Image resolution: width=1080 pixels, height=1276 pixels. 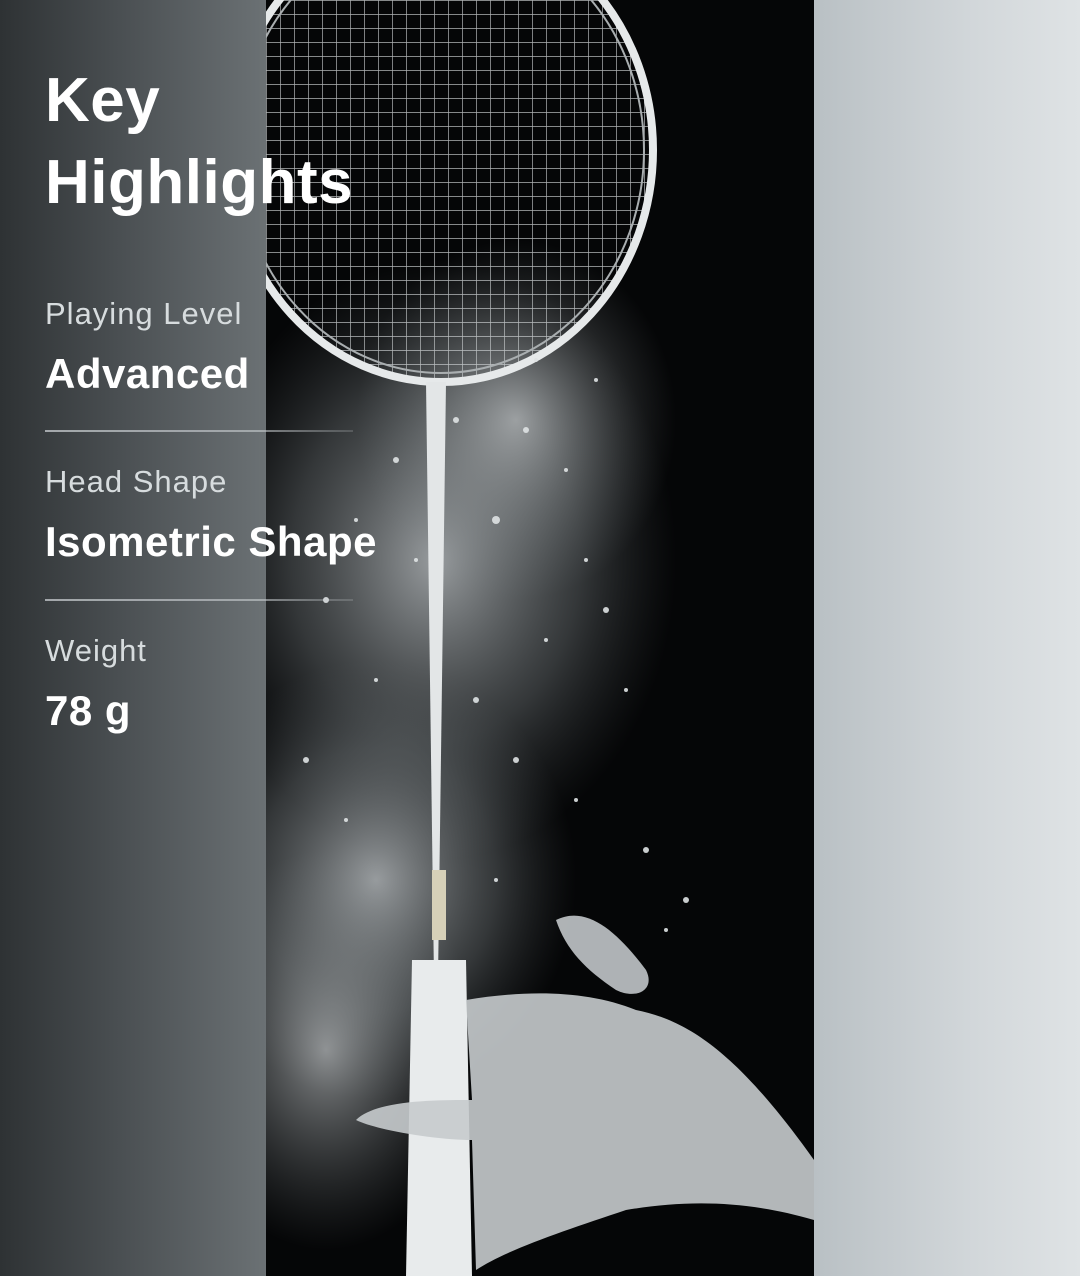 I want to click on spec-label-playing-level: Playing Level, so click(x=144, y=313).